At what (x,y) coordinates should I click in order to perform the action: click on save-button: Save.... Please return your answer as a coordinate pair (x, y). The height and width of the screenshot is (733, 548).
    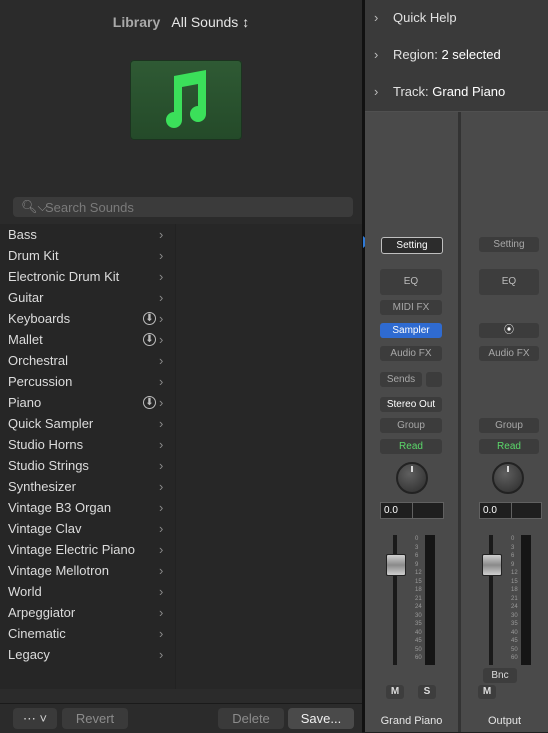
    Looking at the image, I should click on (321, 718).